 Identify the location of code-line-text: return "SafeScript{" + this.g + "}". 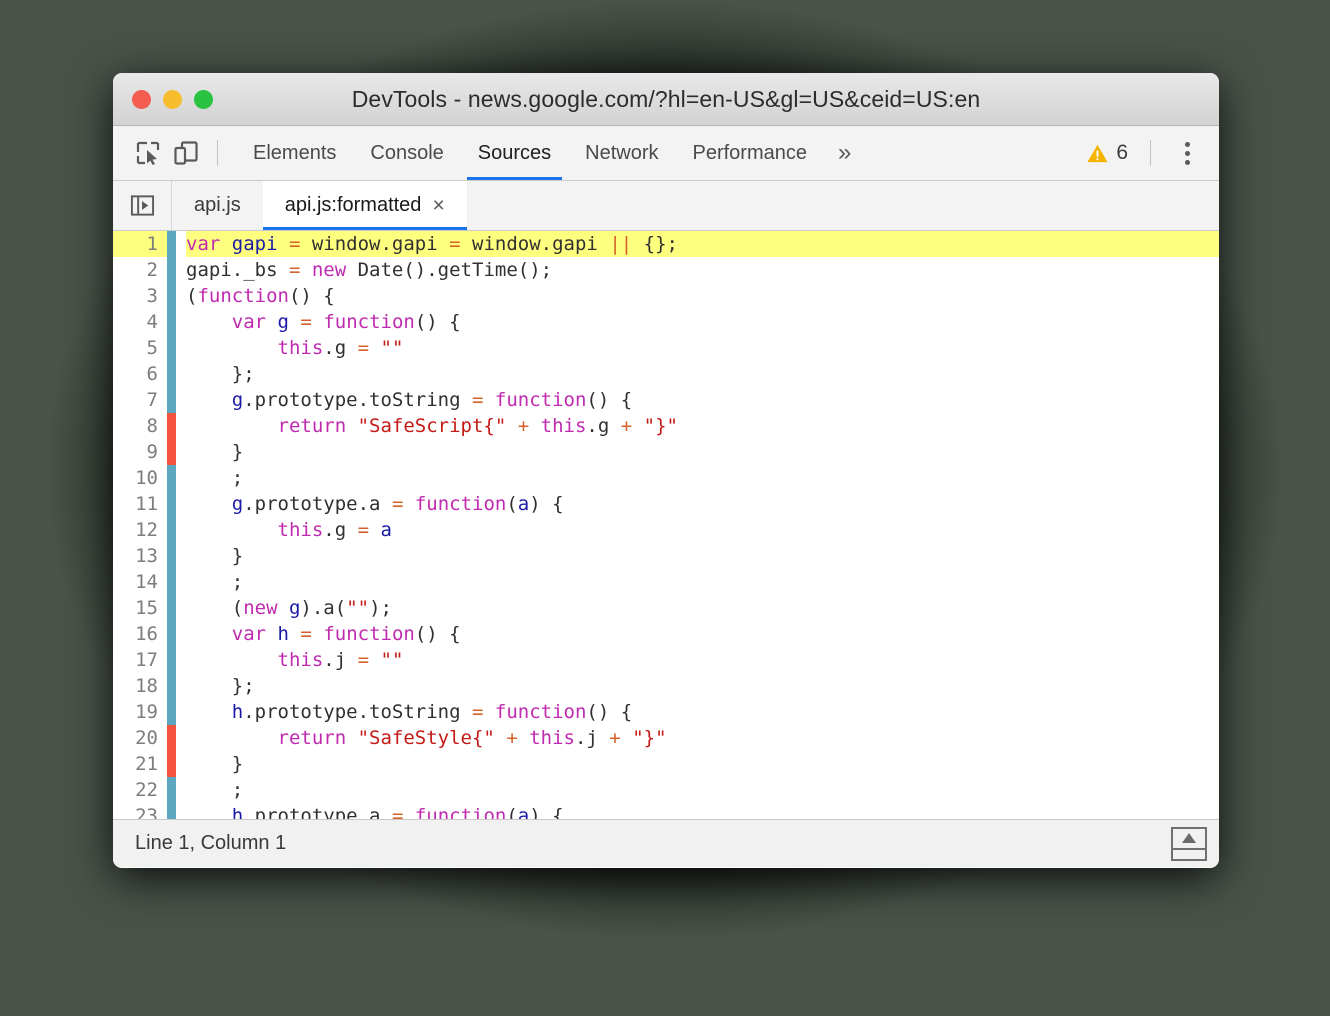
(702, 426).